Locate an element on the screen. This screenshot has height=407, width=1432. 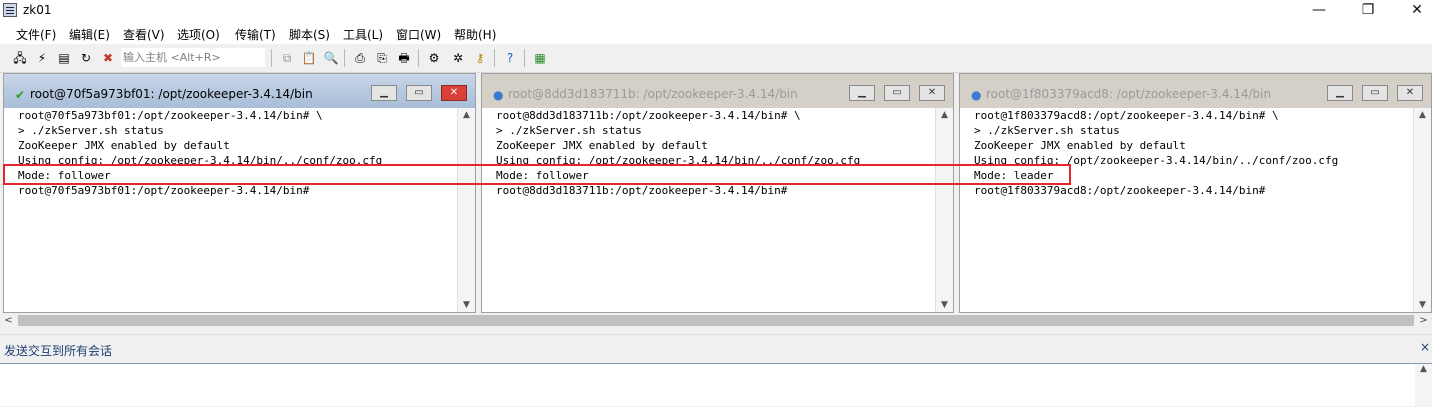
window-title: zk01 is located at coordinates (37, 10).